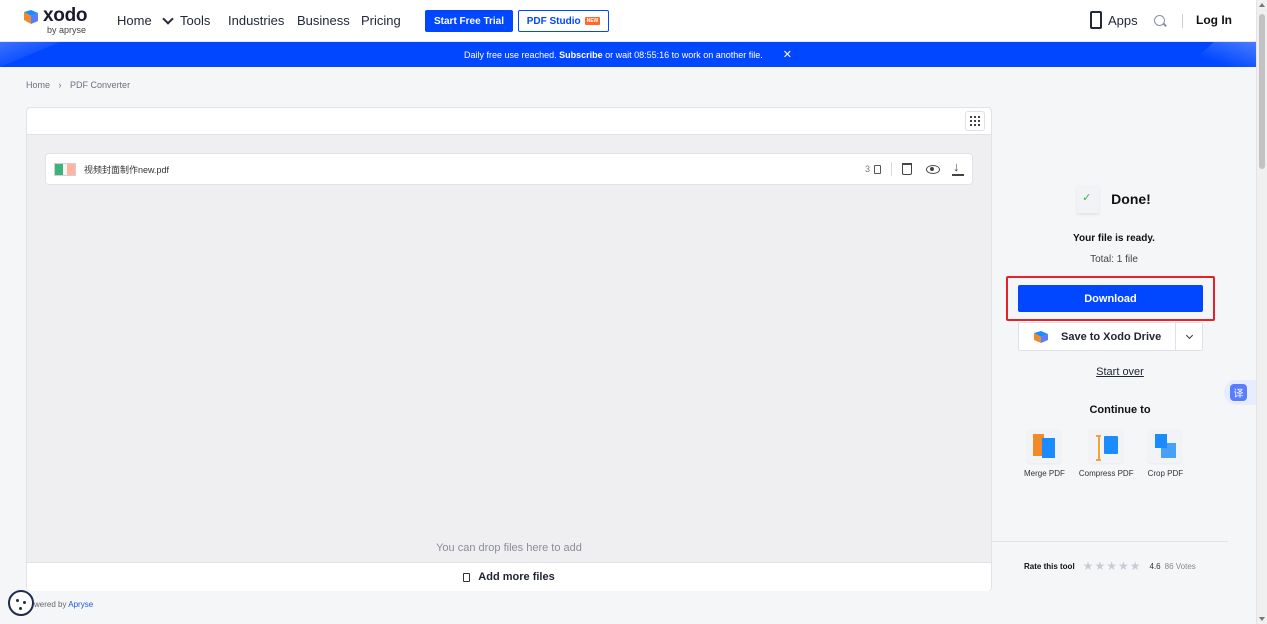 The height and width of the screenshot is (624, 1267). Describe the element at coordinates (1123, 20) in the screenshot. I see `apps-label: Apps` at that location.